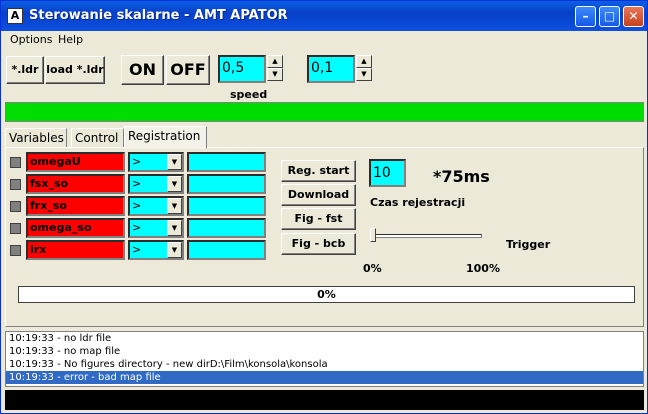  What do you see at coordinates (331, 69) in the screenshot?
I see `spin2-input: 0,1` at bounding box center [331, 69].